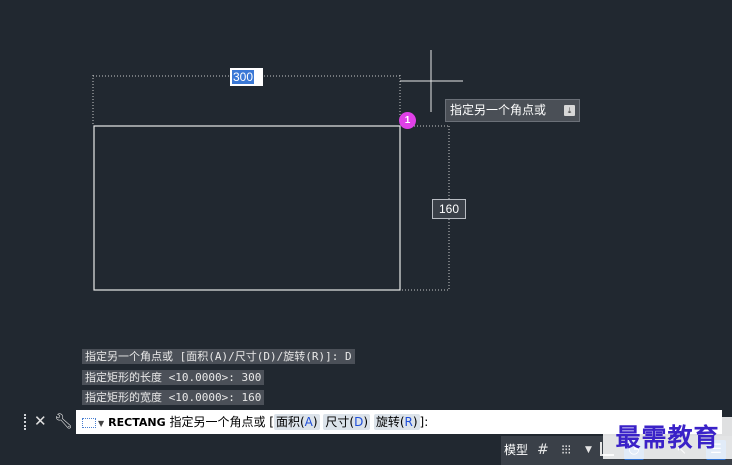  Describe the element at coordinates (449, 209) in the screenshot. I see `width-dimension-box: 160` at that location.